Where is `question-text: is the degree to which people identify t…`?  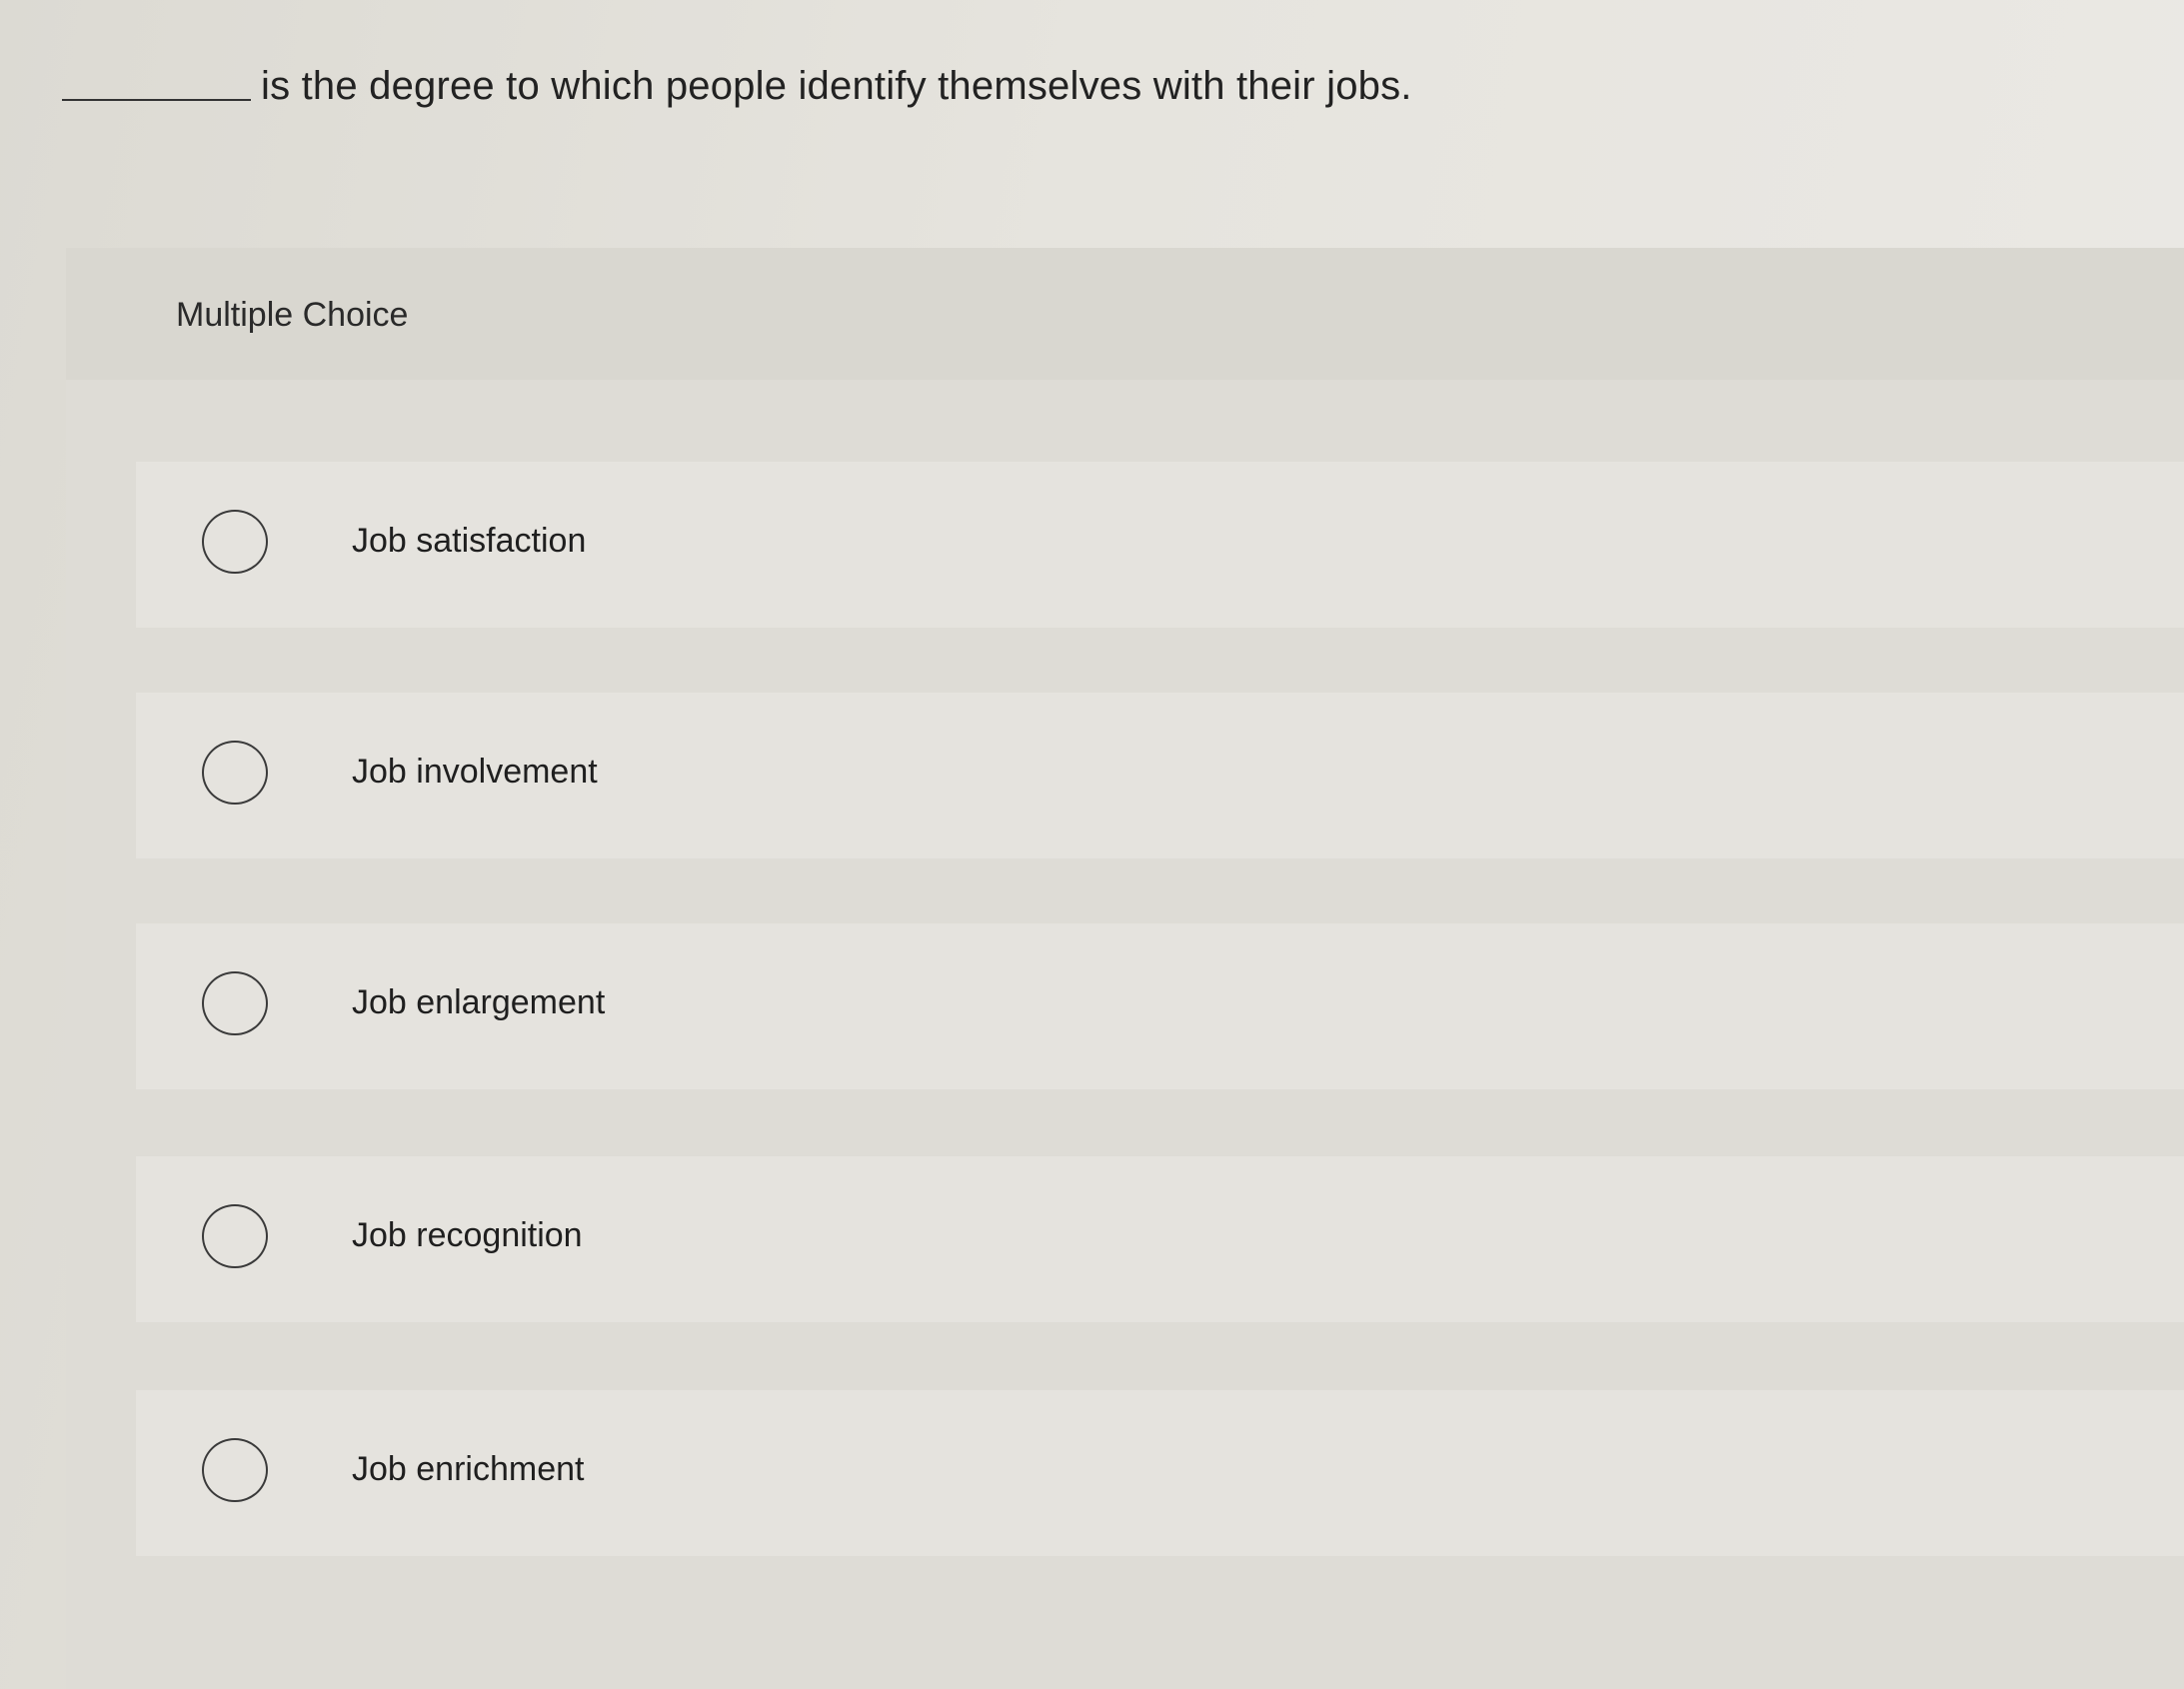
question-text: is the degree to which people identify t… is located at coordinates (836, 86).